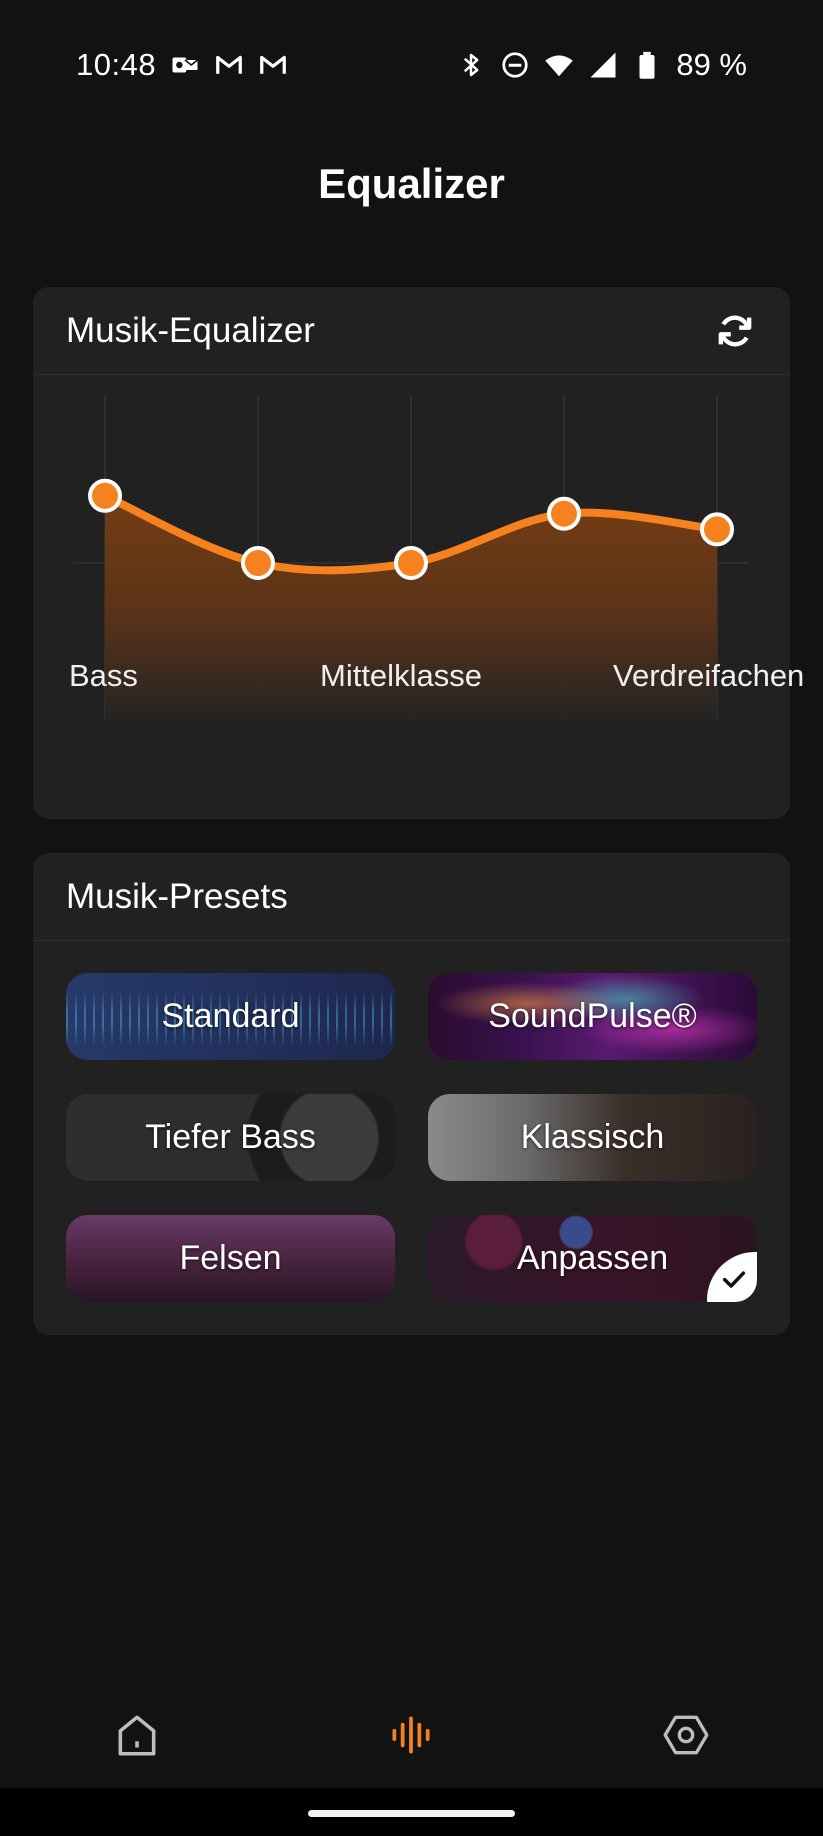 The width and height of the screenshot is (823, 1836). I want to click on preset-label: Tiefer Bass, so click(230, 1137).